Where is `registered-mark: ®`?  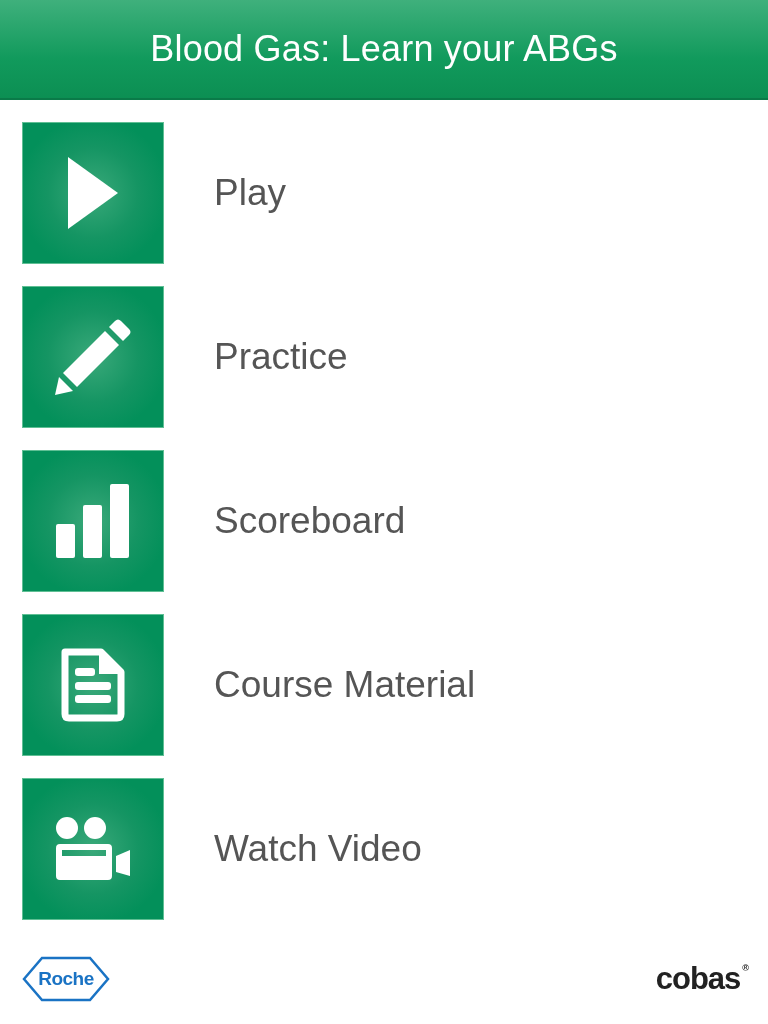
registered-mark: ® is located at coordinates (745, 968).